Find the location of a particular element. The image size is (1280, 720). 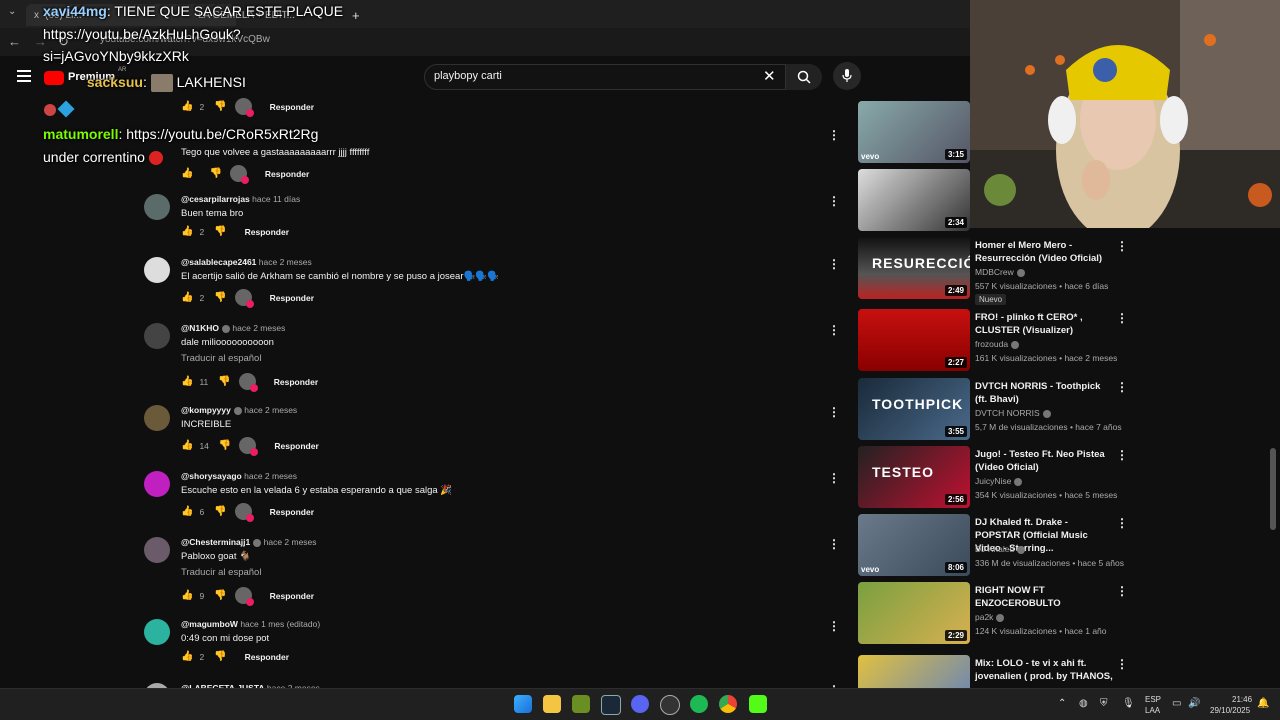

hamburger-menu-icon is located at coordinates (24, 76).